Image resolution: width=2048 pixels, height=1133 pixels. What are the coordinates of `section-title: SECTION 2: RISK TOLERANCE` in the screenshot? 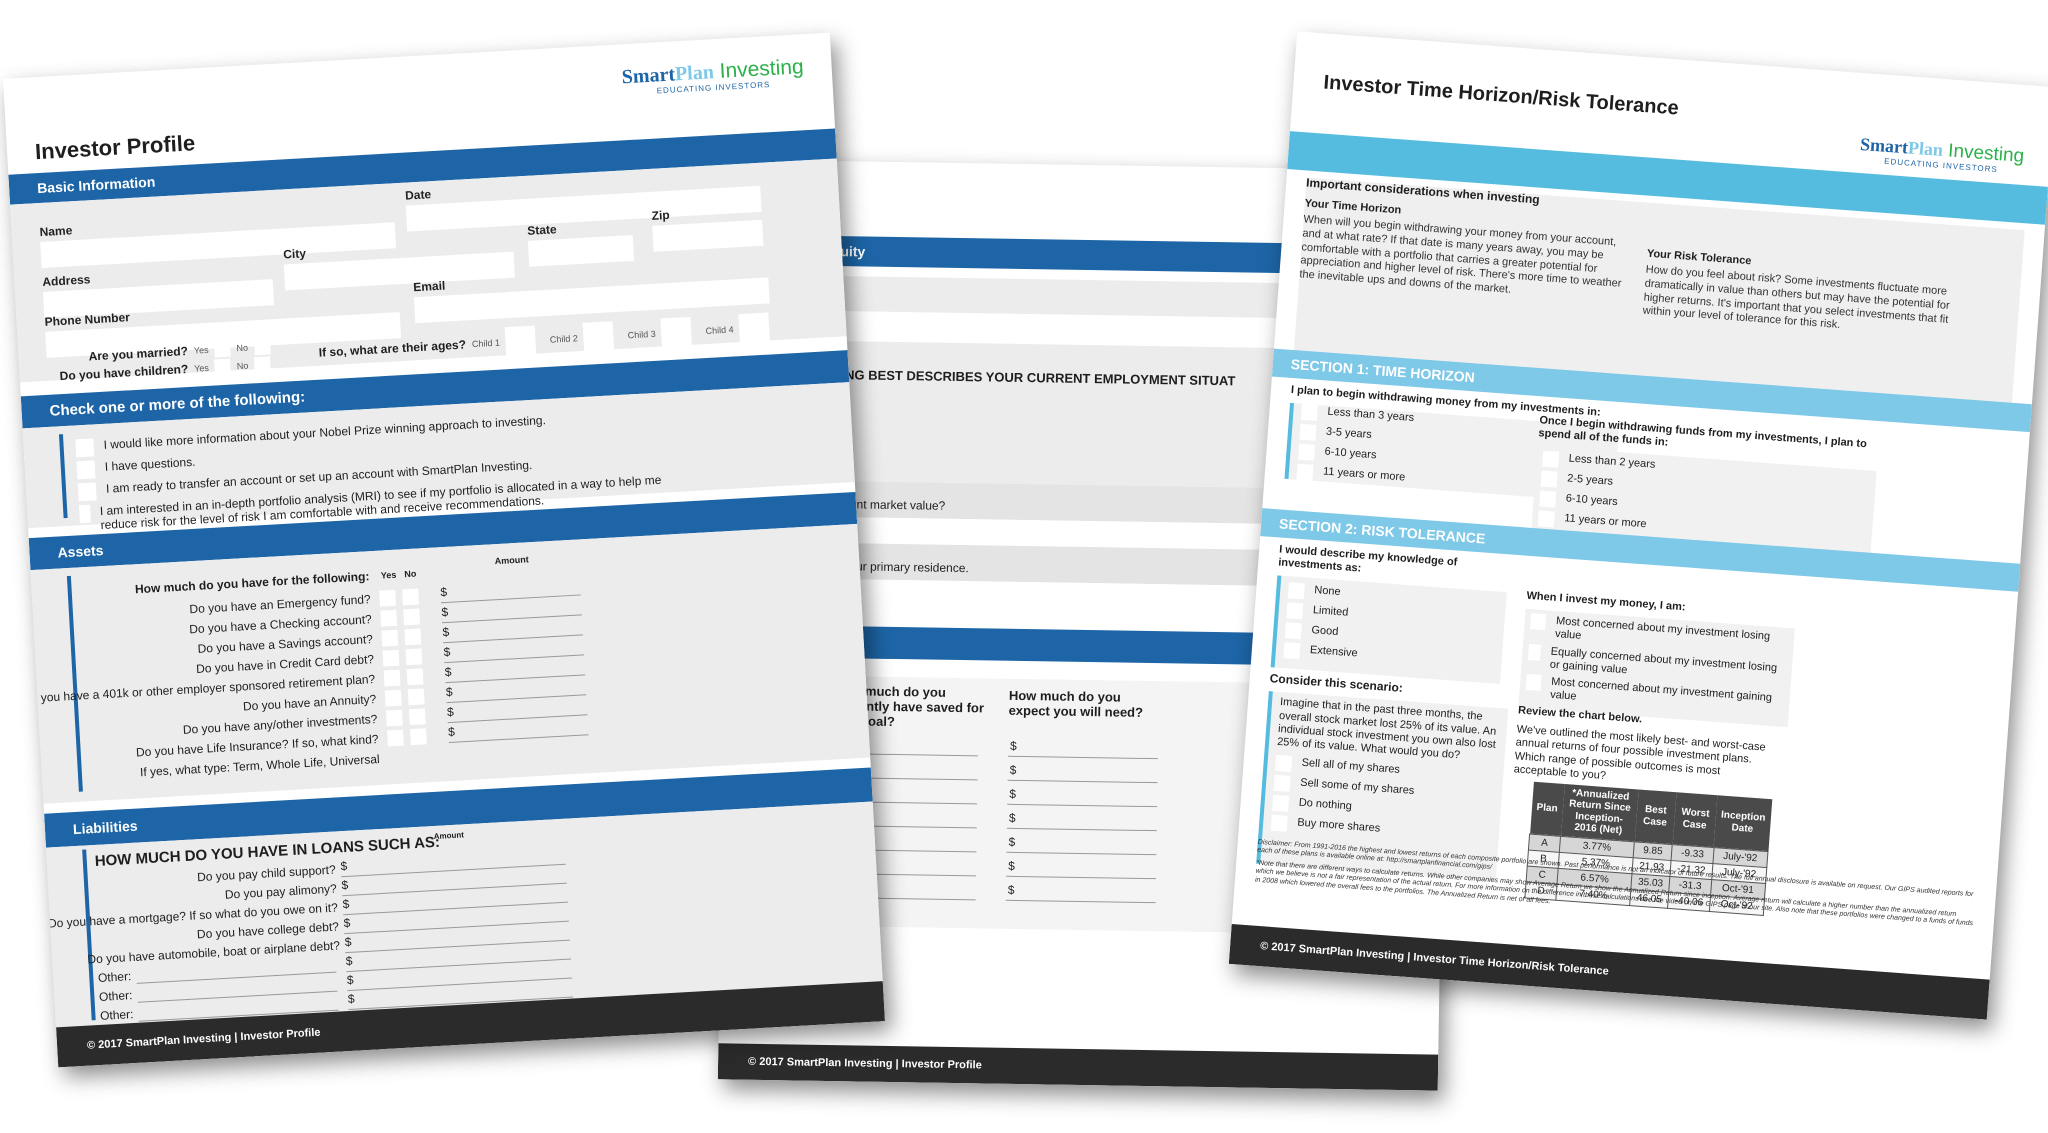 It's located at (1382, 531).